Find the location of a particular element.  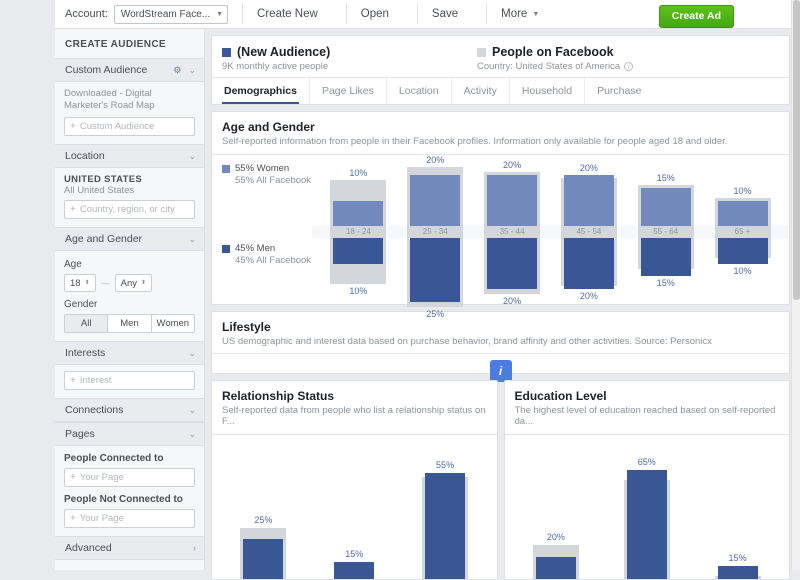

relationship-value-label: 55% is located at coordinates (445, 464).